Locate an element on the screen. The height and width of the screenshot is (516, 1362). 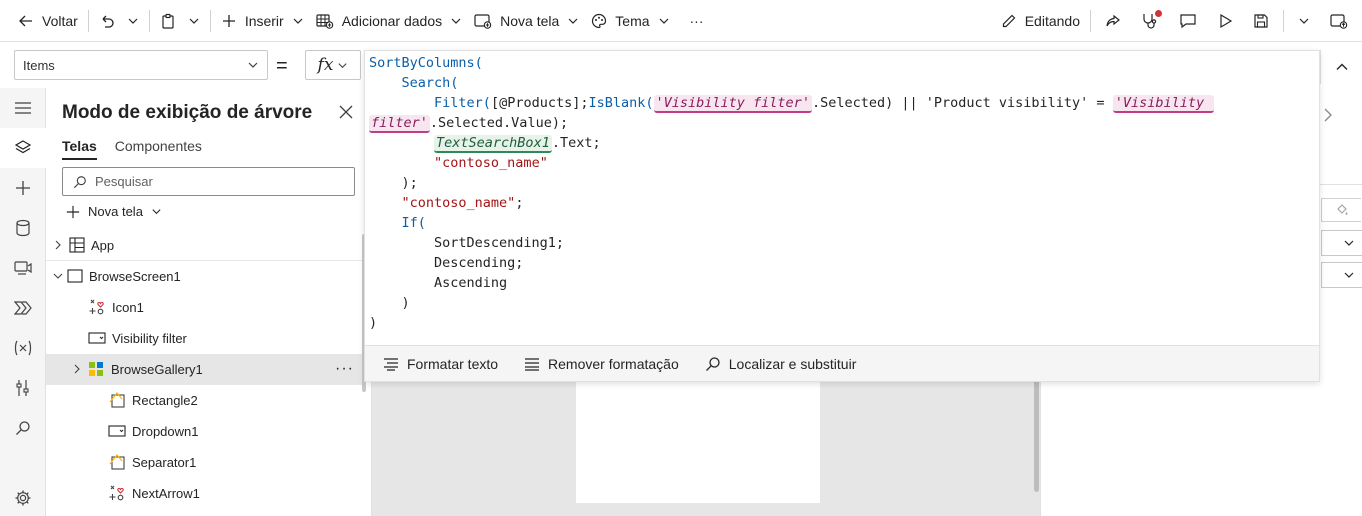
data-button is located at coordinates (23, 228).